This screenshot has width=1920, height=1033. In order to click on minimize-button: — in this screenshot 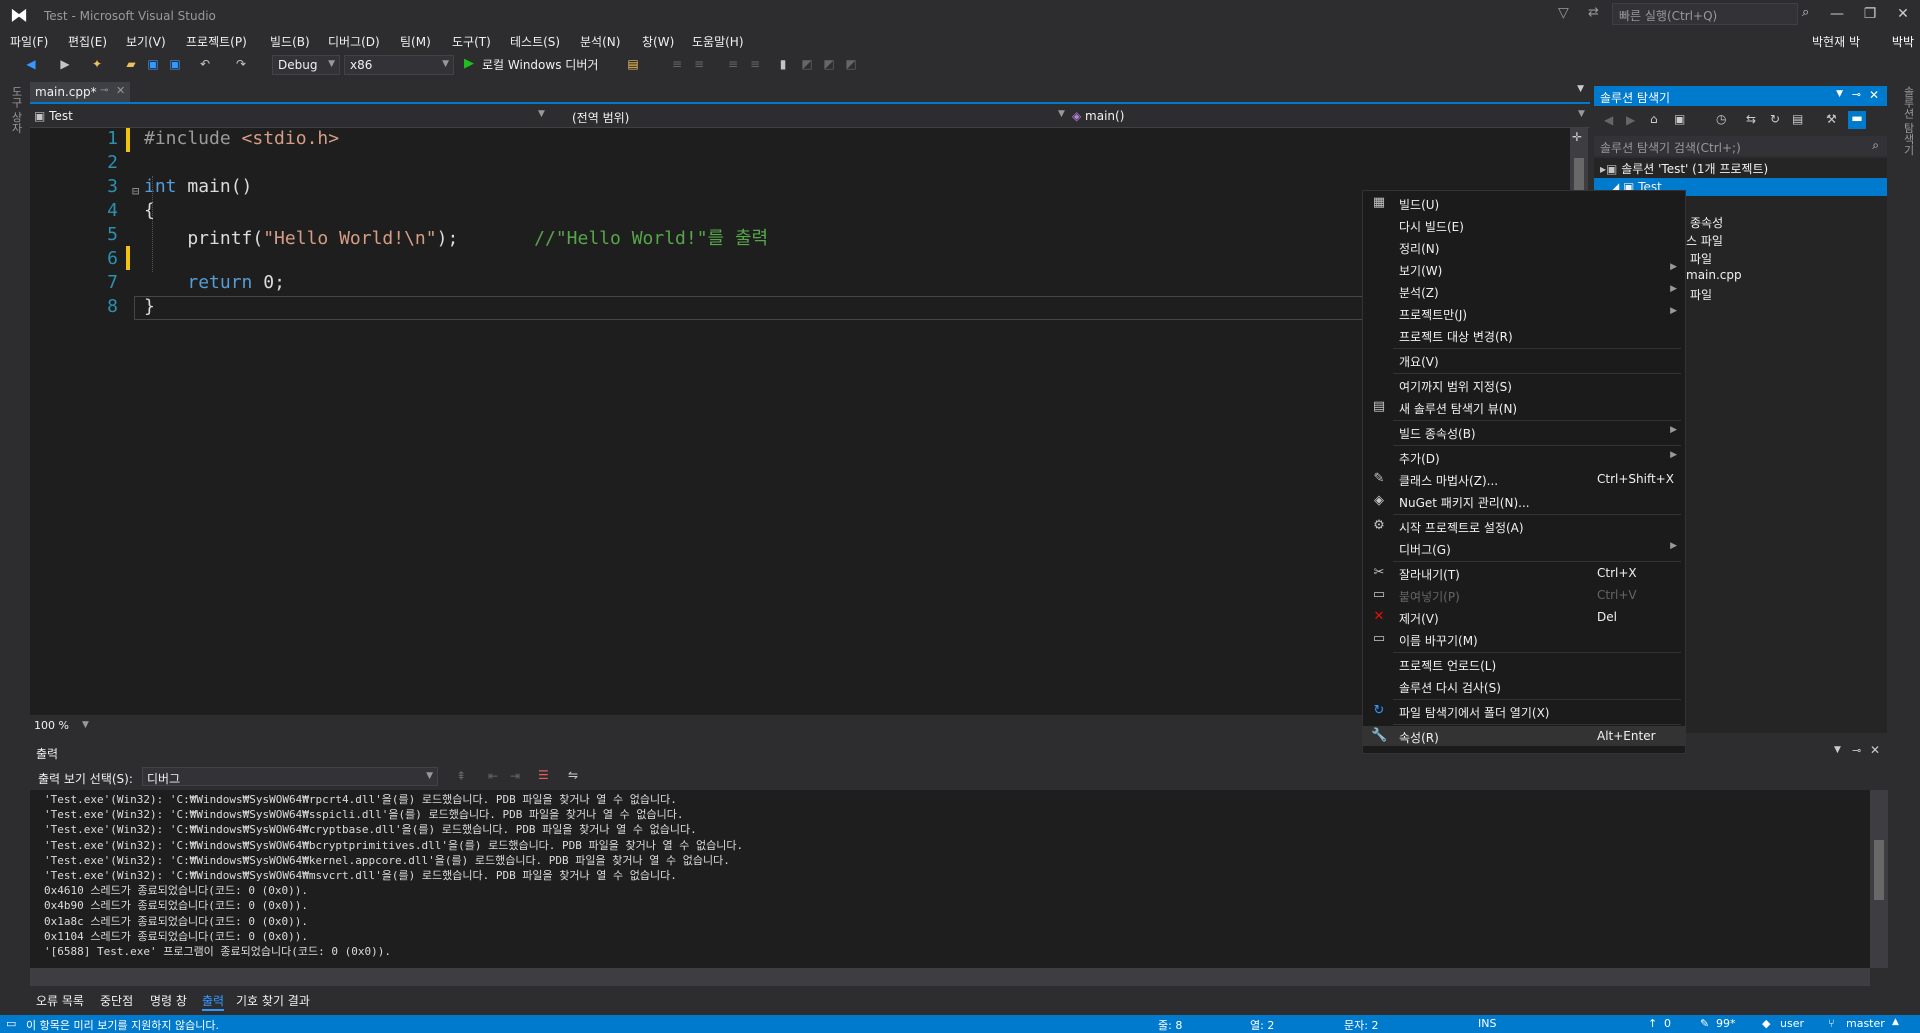, I will do `click(1837, 14)`.